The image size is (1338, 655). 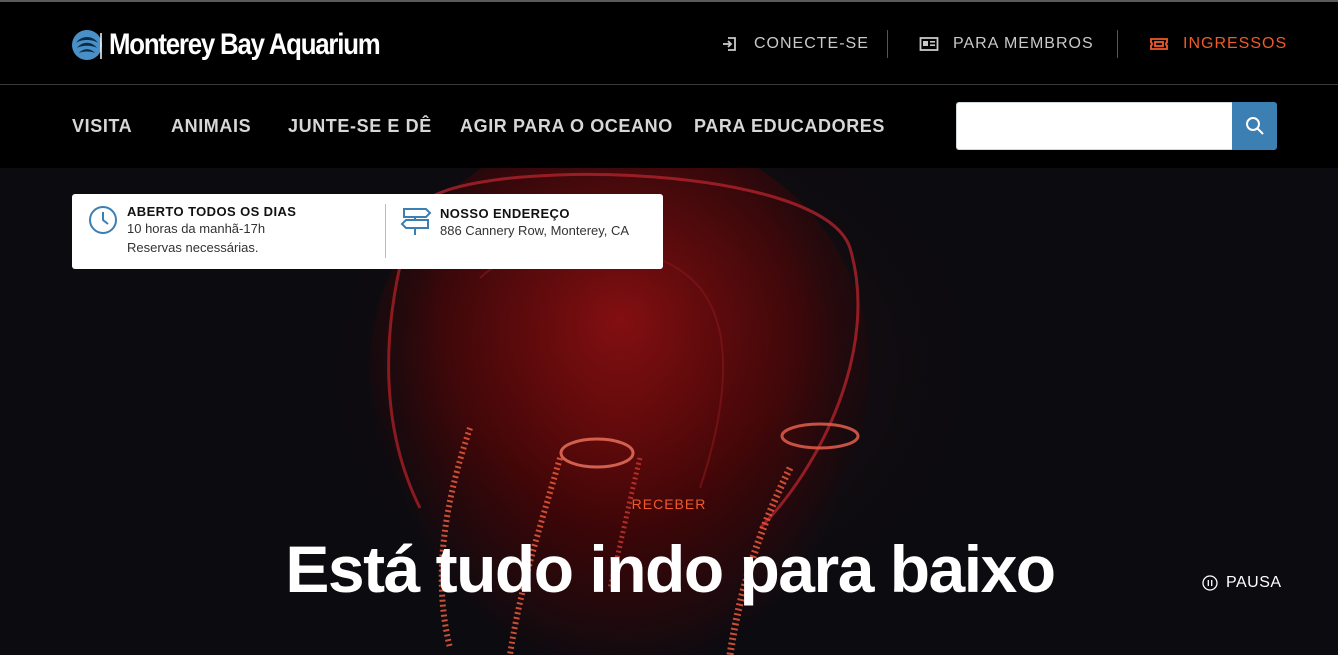 I want to click on members-link: PARA MEMBROS, so click(x=1006, y=44).